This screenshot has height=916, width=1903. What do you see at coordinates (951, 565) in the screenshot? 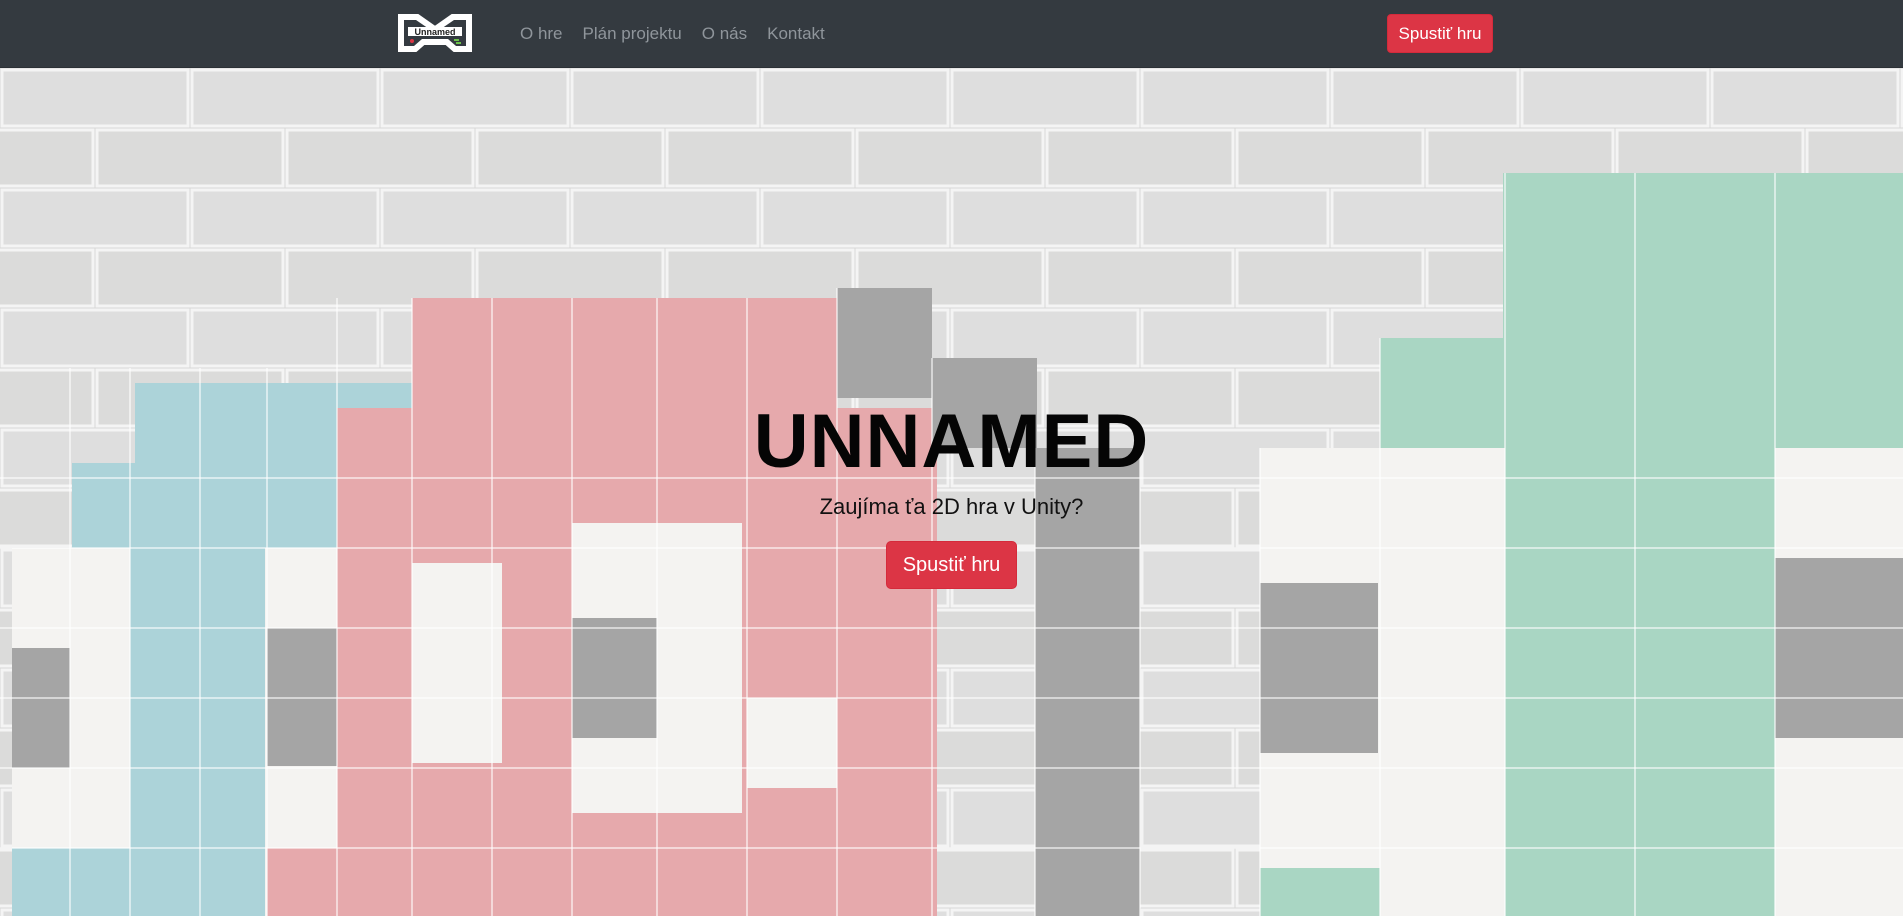
I see `hero-start-game-button: Spustiť hru` at bounding box center [951, 565].